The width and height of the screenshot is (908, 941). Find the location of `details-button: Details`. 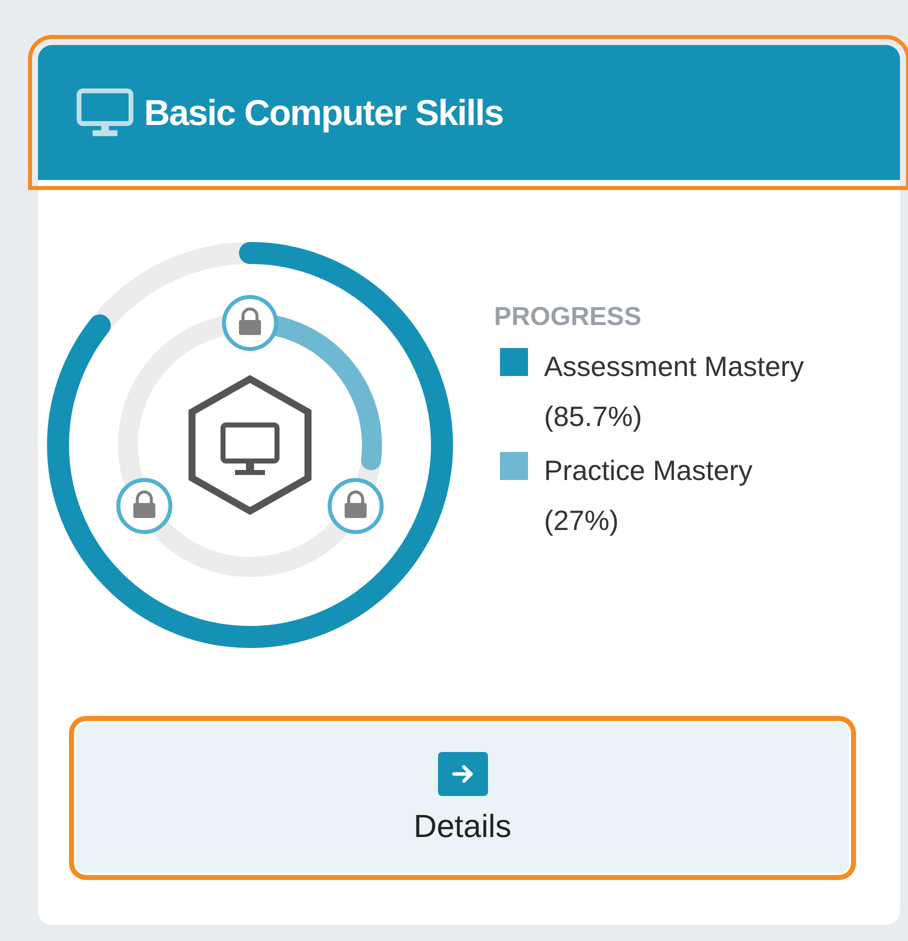

details-button: Details is located at coordinates (462, 798).